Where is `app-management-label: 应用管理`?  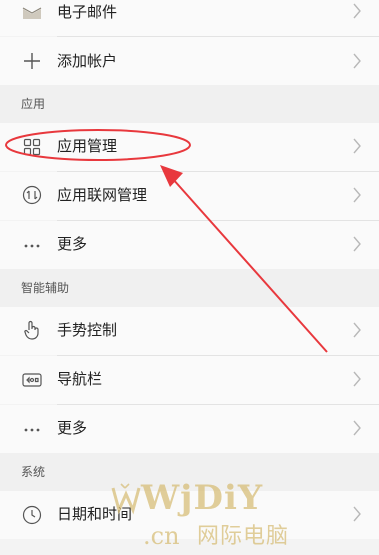 app-management-label: 应用管理 is located at coordinates (87, 146).